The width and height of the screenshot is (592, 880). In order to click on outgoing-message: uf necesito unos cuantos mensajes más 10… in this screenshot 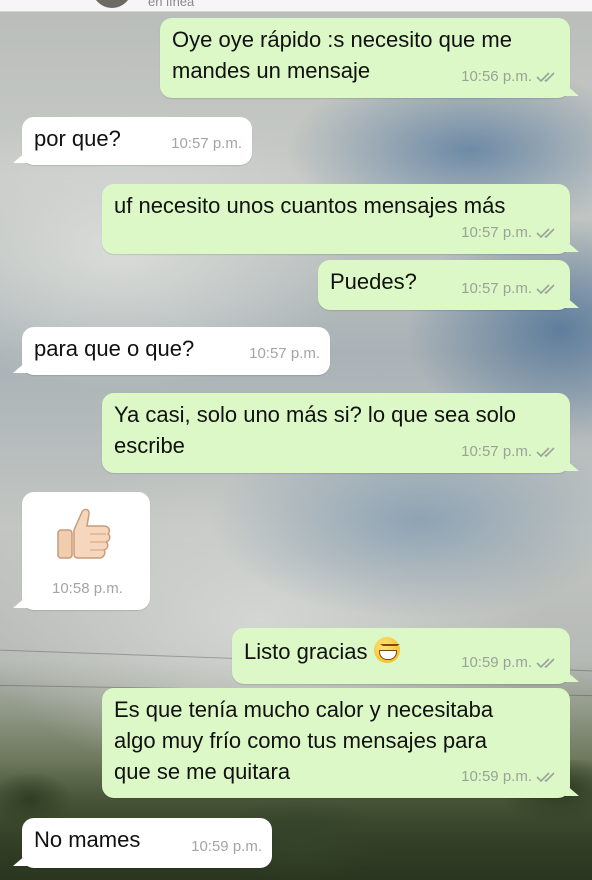, I will do `click(340, 219)`.